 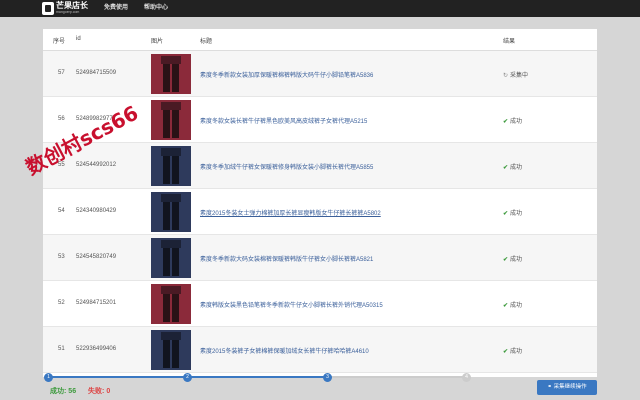 I want to click on footer-stats: 成功: 56 失败: 0, so click(x=80, y=391).